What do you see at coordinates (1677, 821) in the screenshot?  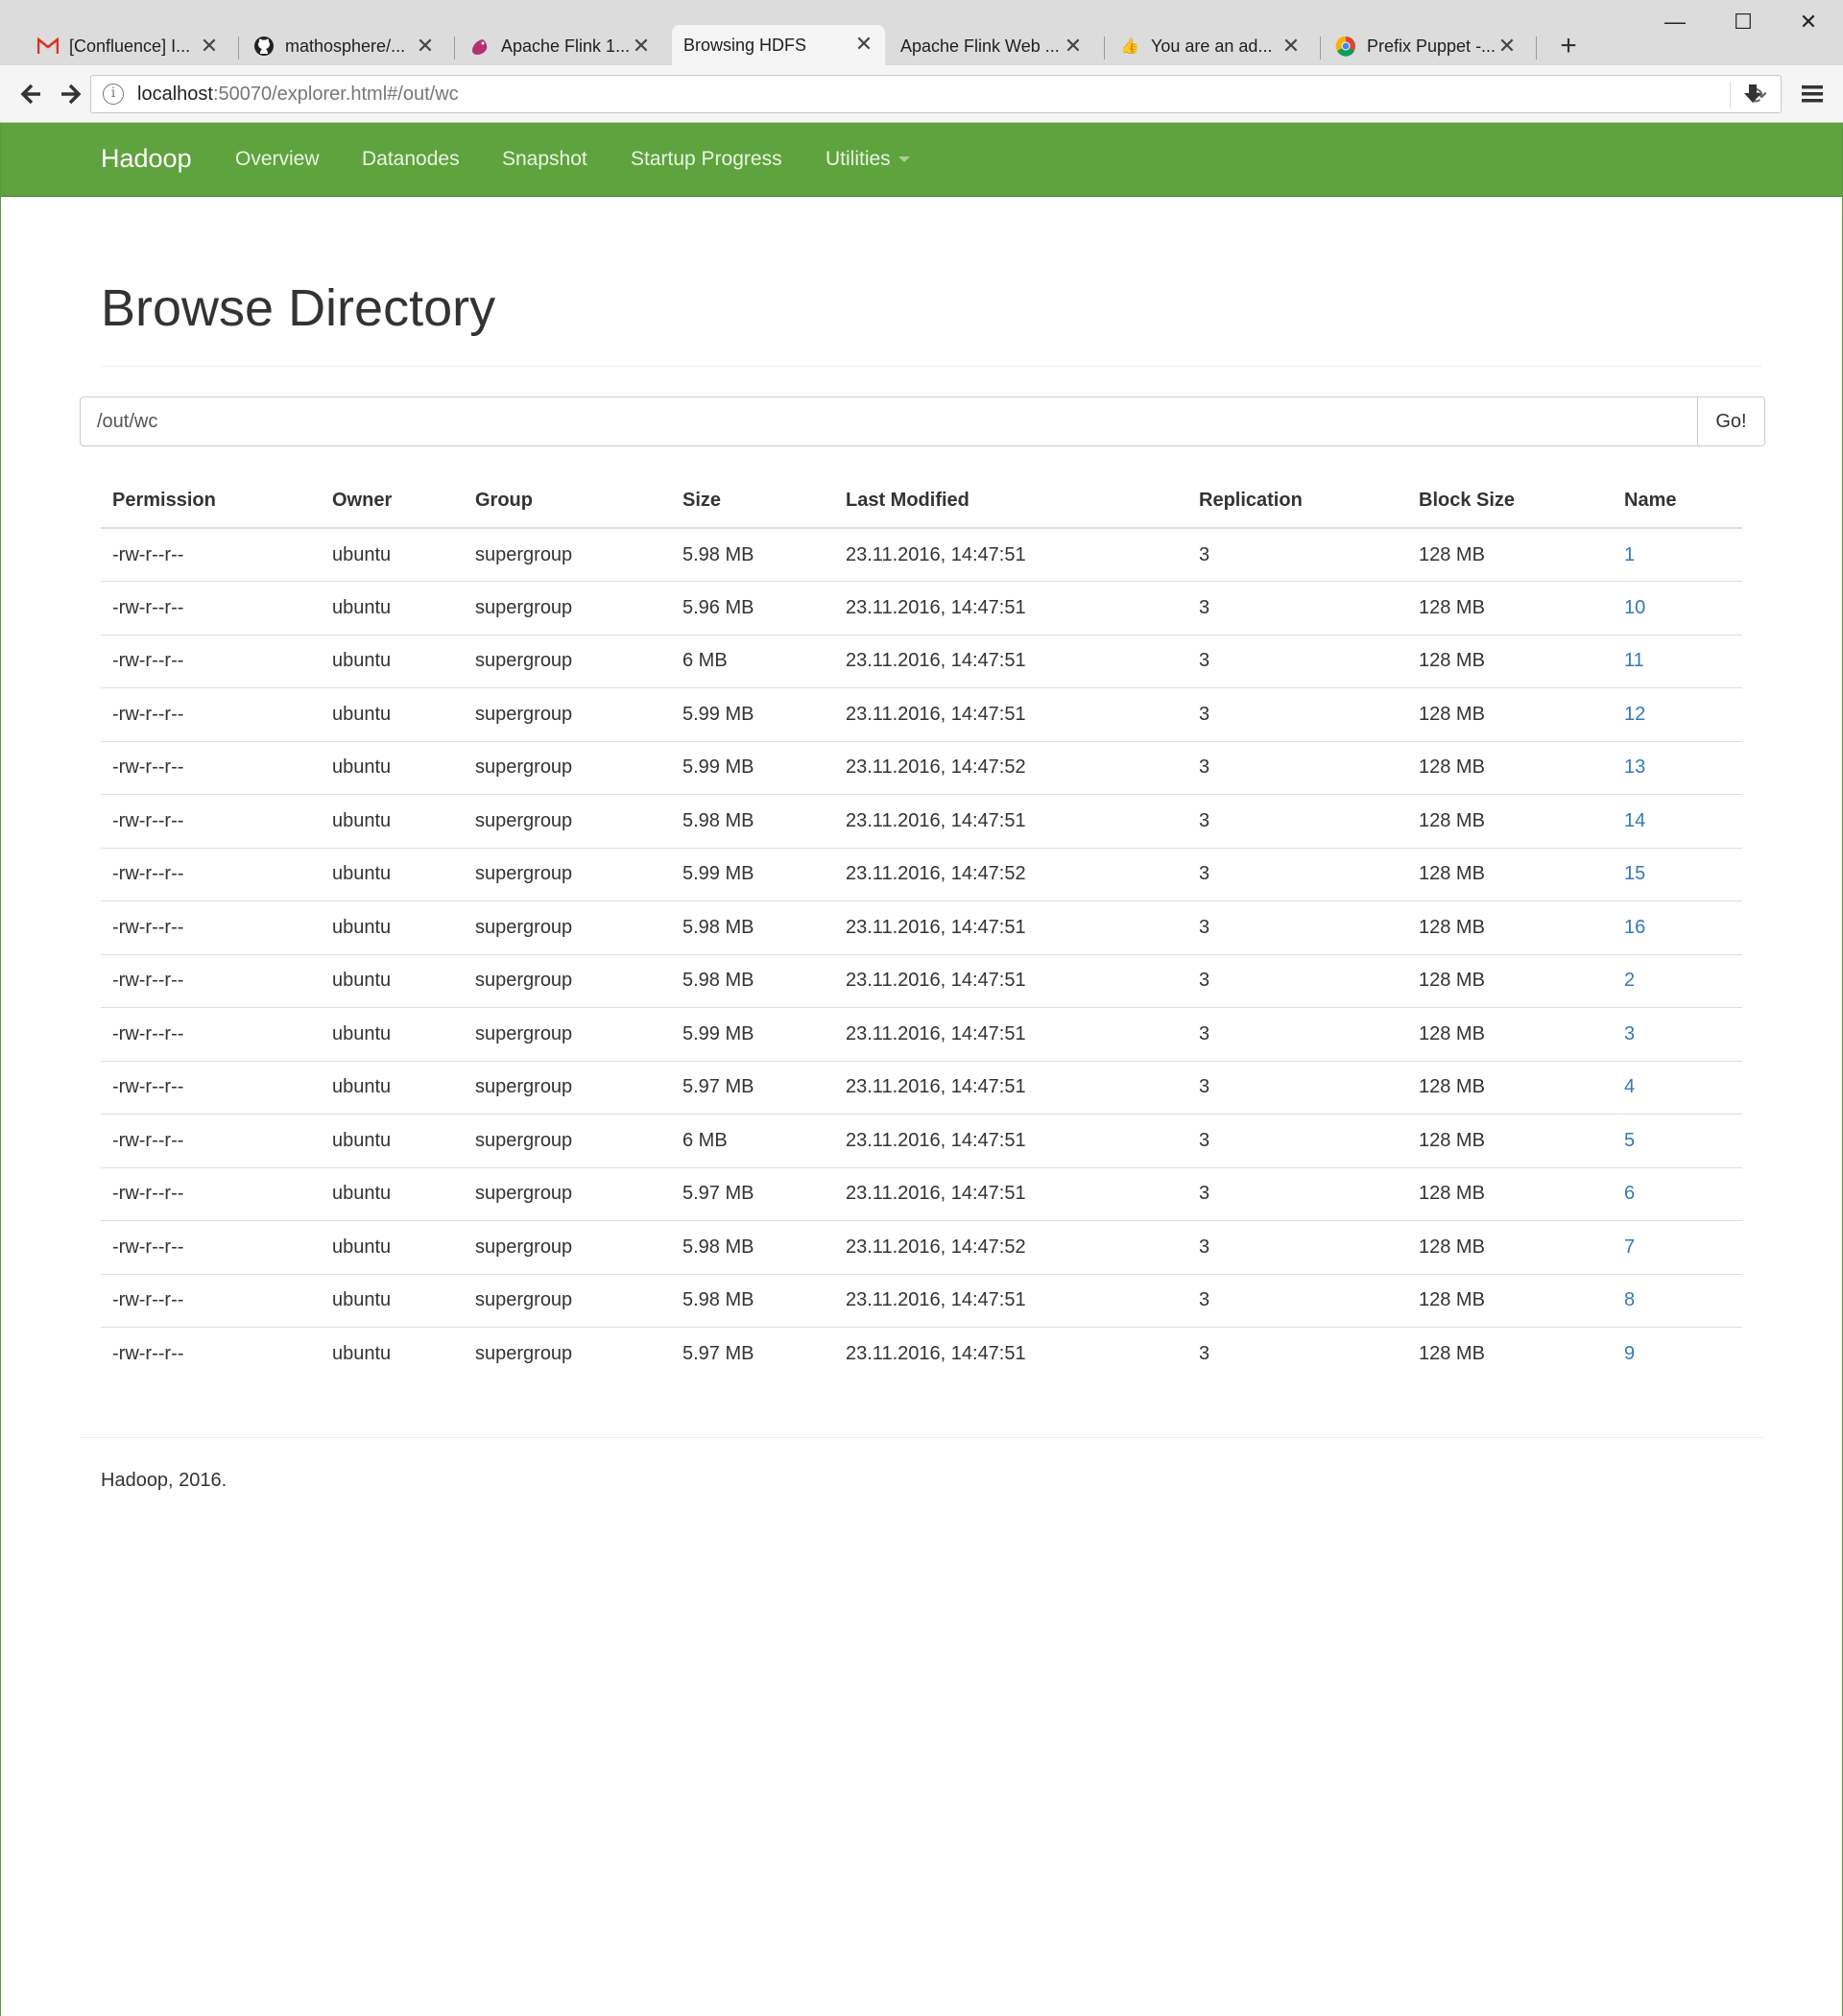 I see `name-cell: 14` at bounding box center [1677, 821].